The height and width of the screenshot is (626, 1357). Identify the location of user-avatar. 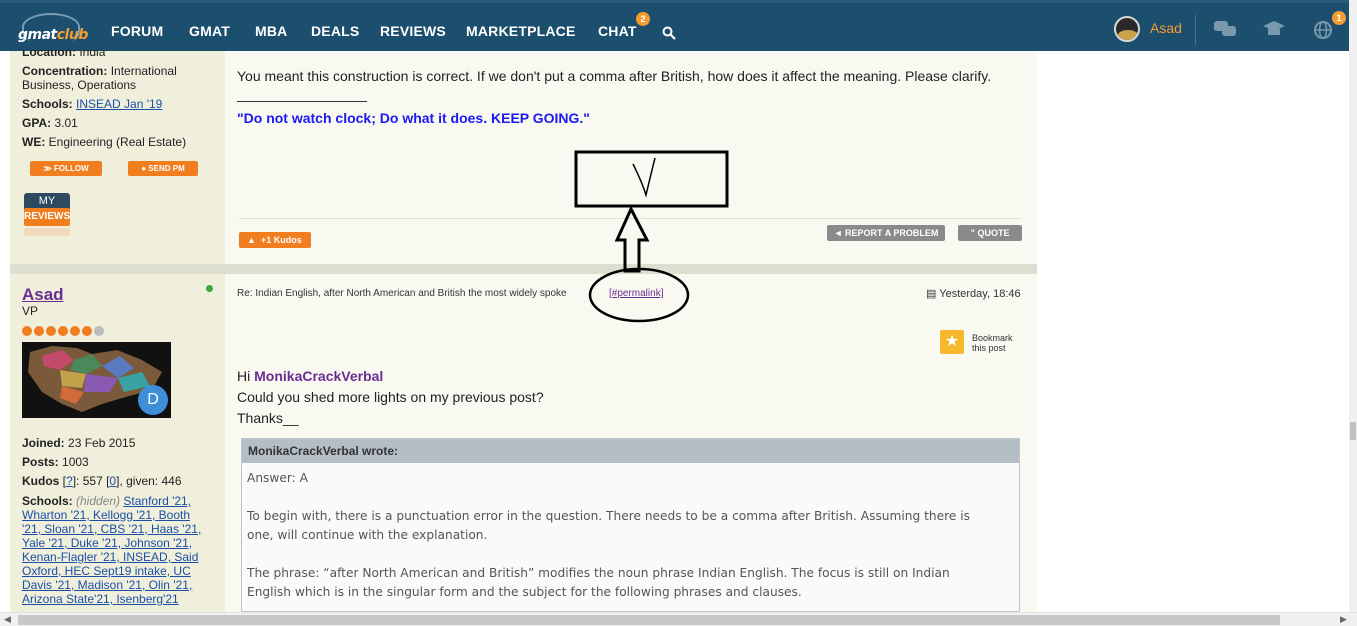
(1127, 29).